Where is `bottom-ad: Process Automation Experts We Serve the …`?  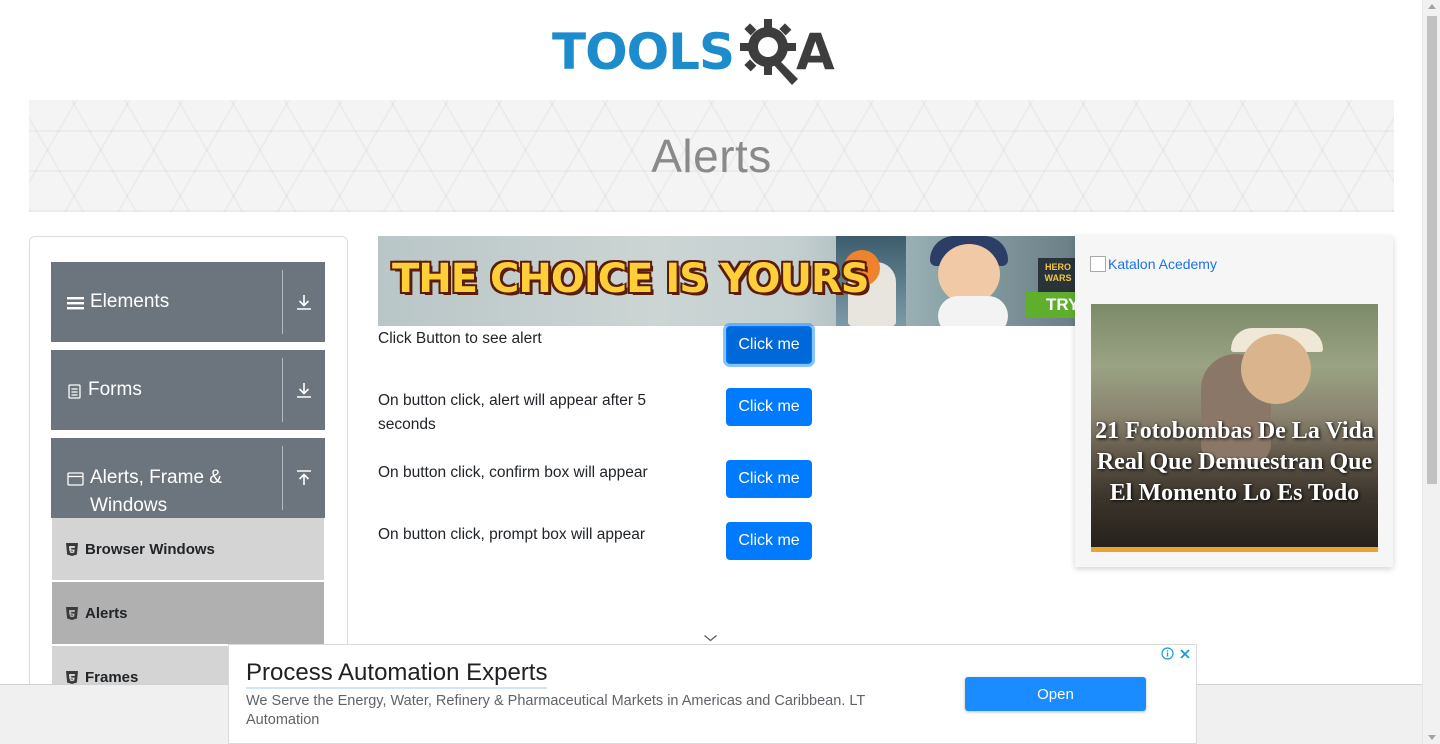 bottom-ad: Process Automation Experts We Serve the … is located at coordinates (712, 694).